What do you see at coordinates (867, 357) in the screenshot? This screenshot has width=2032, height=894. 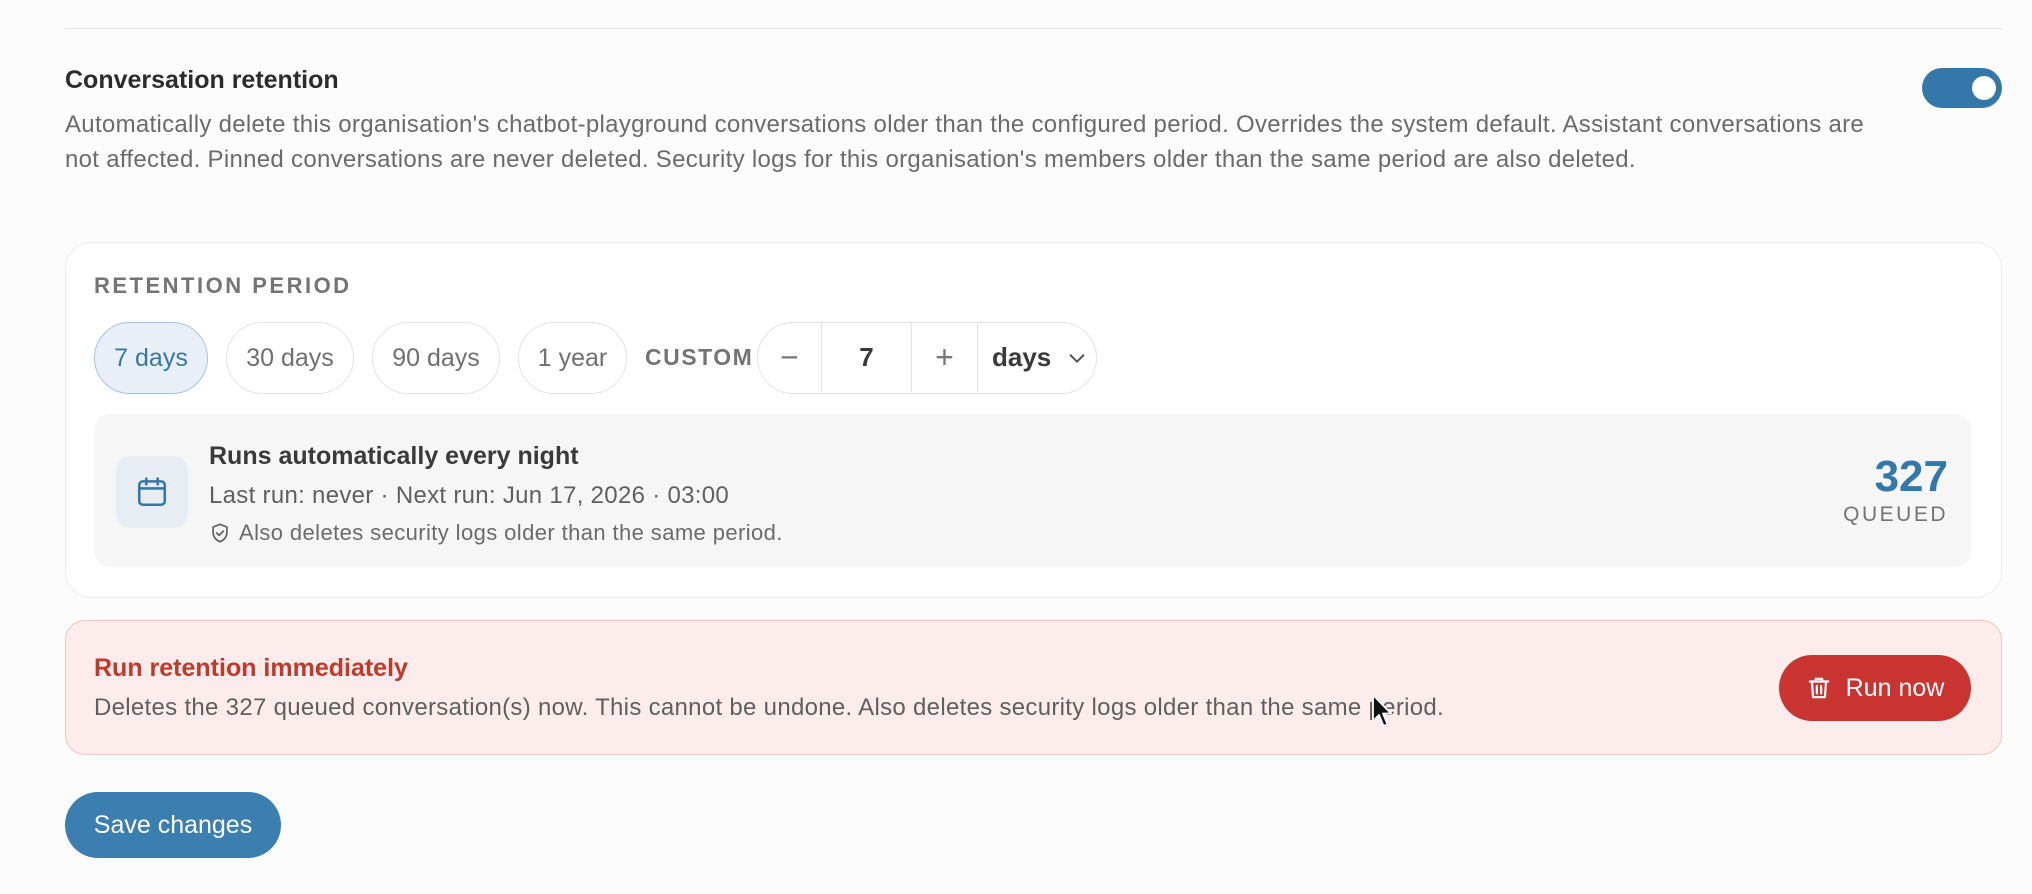 I see `custom-period-input` at bounding box center [867, 357].